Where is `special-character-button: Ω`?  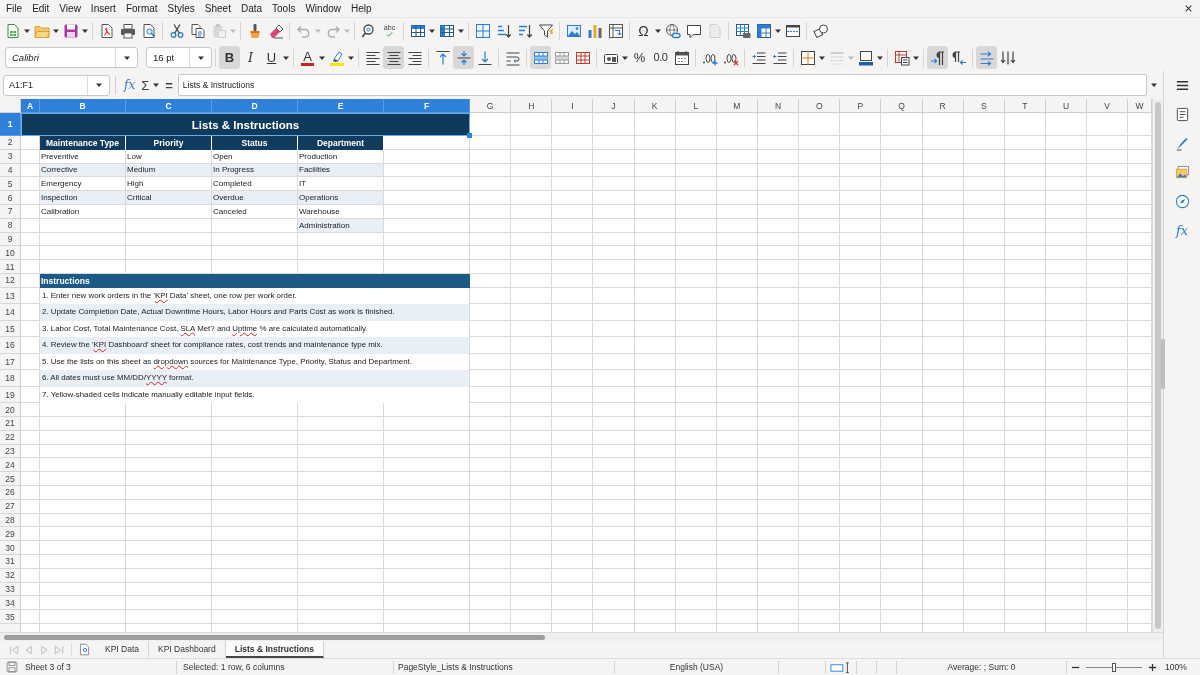 special-character-button: Ω is located at coordinates (643, 31).